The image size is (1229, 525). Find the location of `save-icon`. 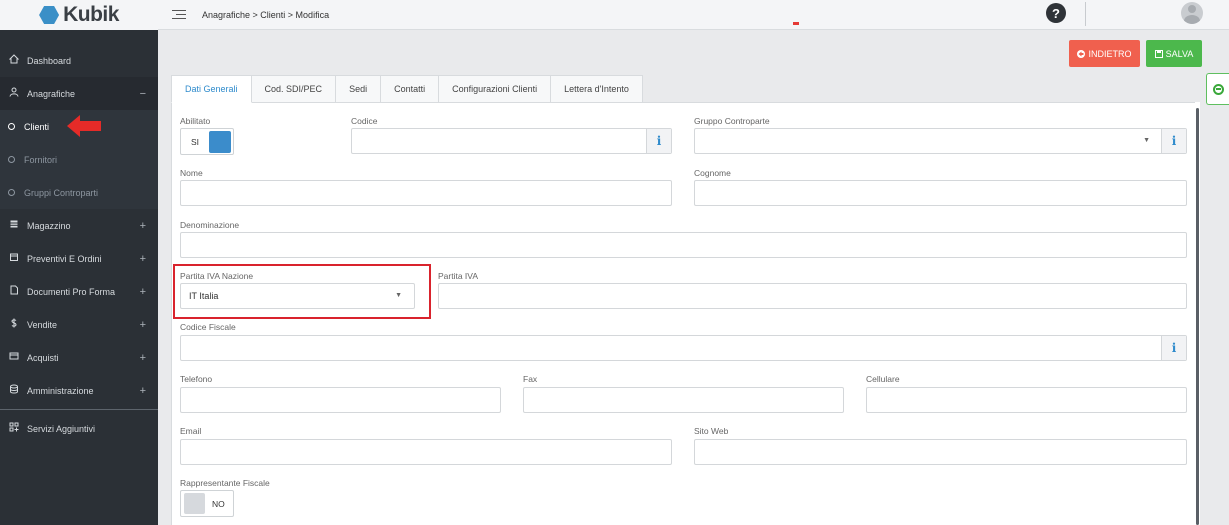

save-icon is located at coordinates (1158, 53).